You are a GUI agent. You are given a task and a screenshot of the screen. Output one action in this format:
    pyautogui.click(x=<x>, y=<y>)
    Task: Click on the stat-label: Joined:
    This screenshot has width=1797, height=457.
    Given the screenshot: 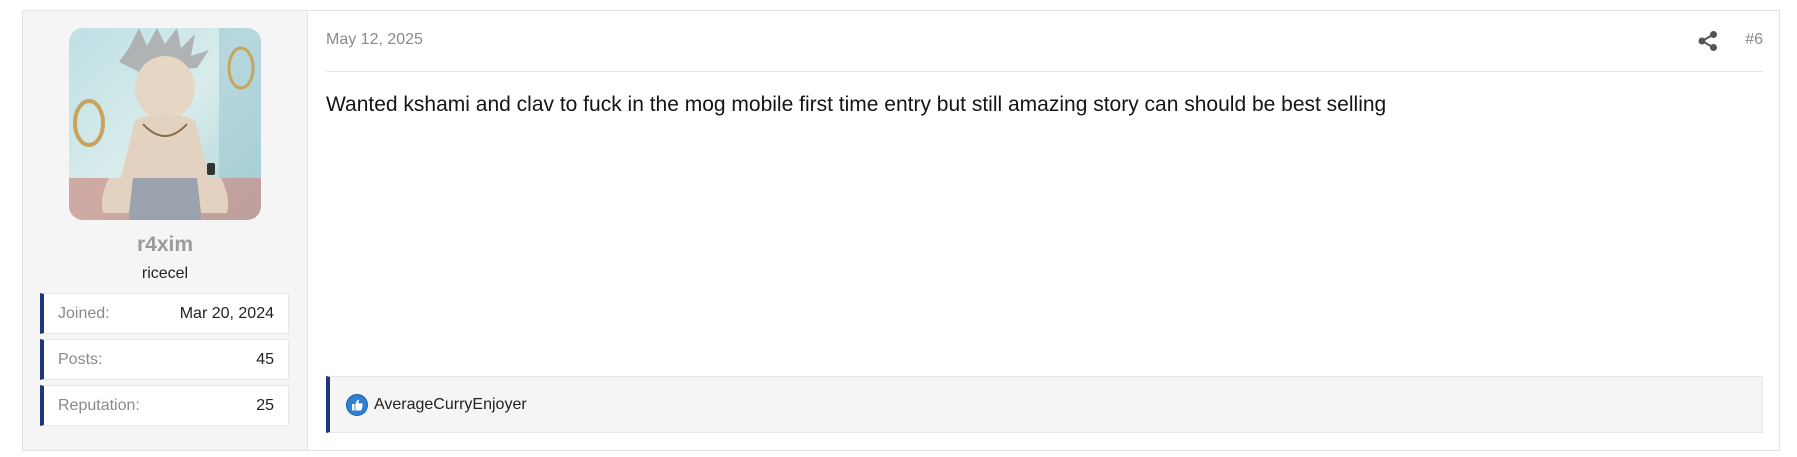 What is the action you would take?
    pyautogui.click(x=84, y=313)
    